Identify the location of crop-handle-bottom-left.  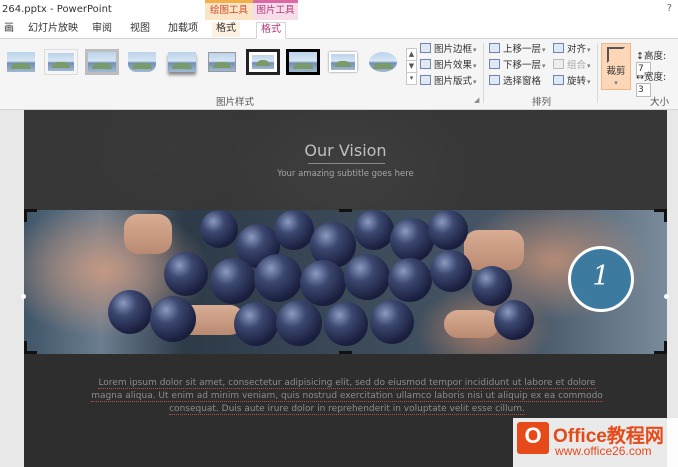
(25, 347).